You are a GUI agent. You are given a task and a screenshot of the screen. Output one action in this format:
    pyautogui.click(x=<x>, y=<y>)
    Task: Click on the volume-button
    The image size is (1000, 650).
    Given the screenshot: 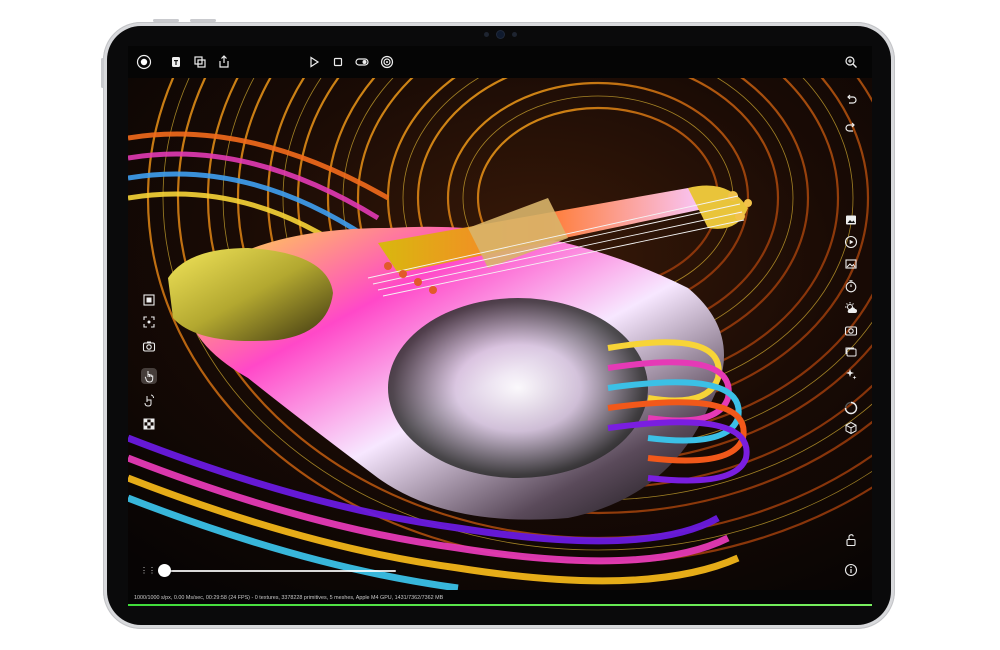 What is the action you would take?
    pyautogui.click(x=166, y=20)
    